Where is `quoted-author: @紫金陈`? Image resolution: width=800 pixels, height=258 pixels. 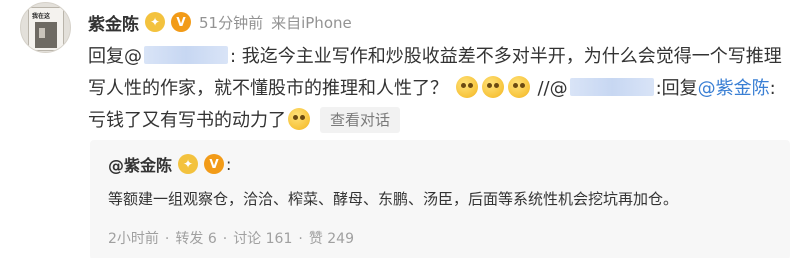 quoted-author: @紫金陈 is located at coordinates (140, 164).